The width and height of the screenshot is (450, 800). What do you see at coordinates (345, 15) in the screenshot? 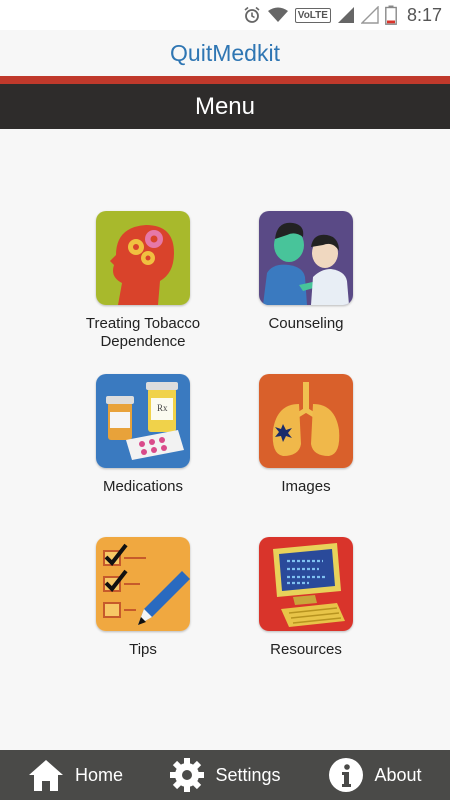
I see `signal-icon` at bounding box center [345, 15].